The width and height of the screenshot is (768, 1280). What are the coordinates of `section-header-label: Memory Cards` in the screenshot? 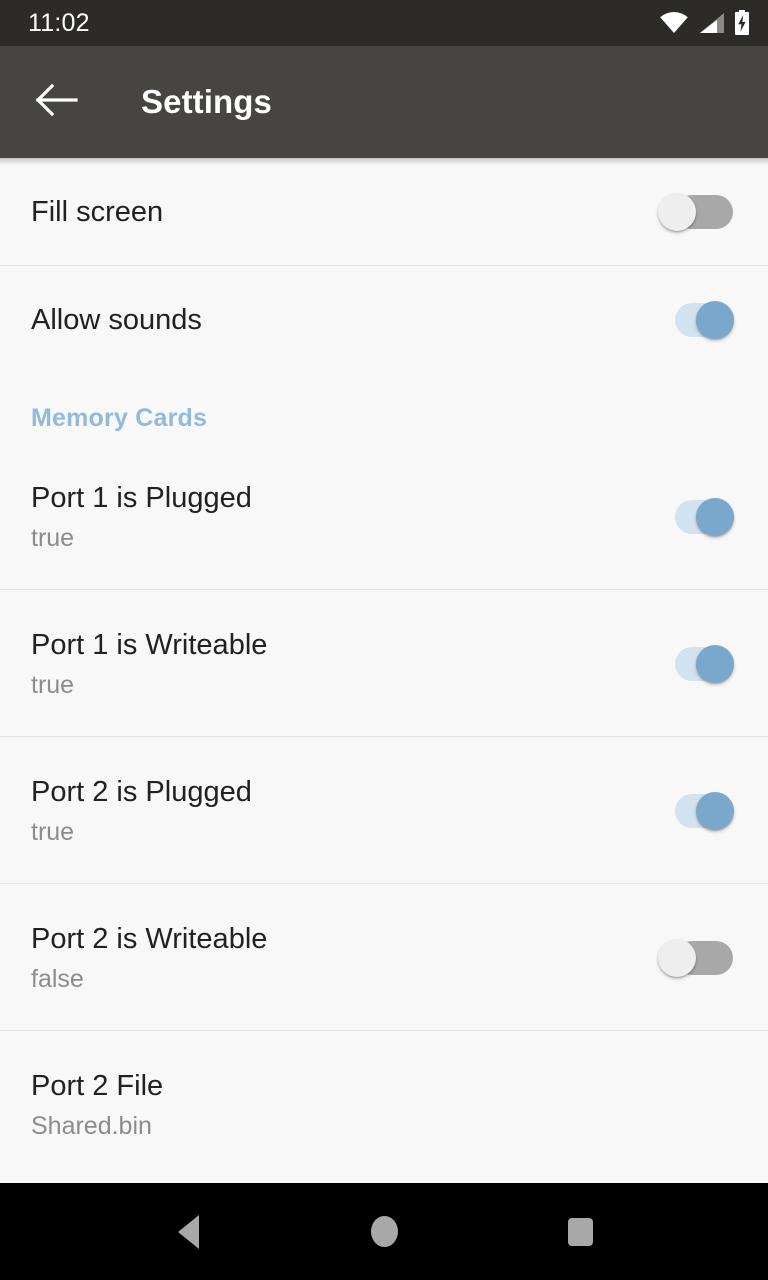 It's located at (119, 418).